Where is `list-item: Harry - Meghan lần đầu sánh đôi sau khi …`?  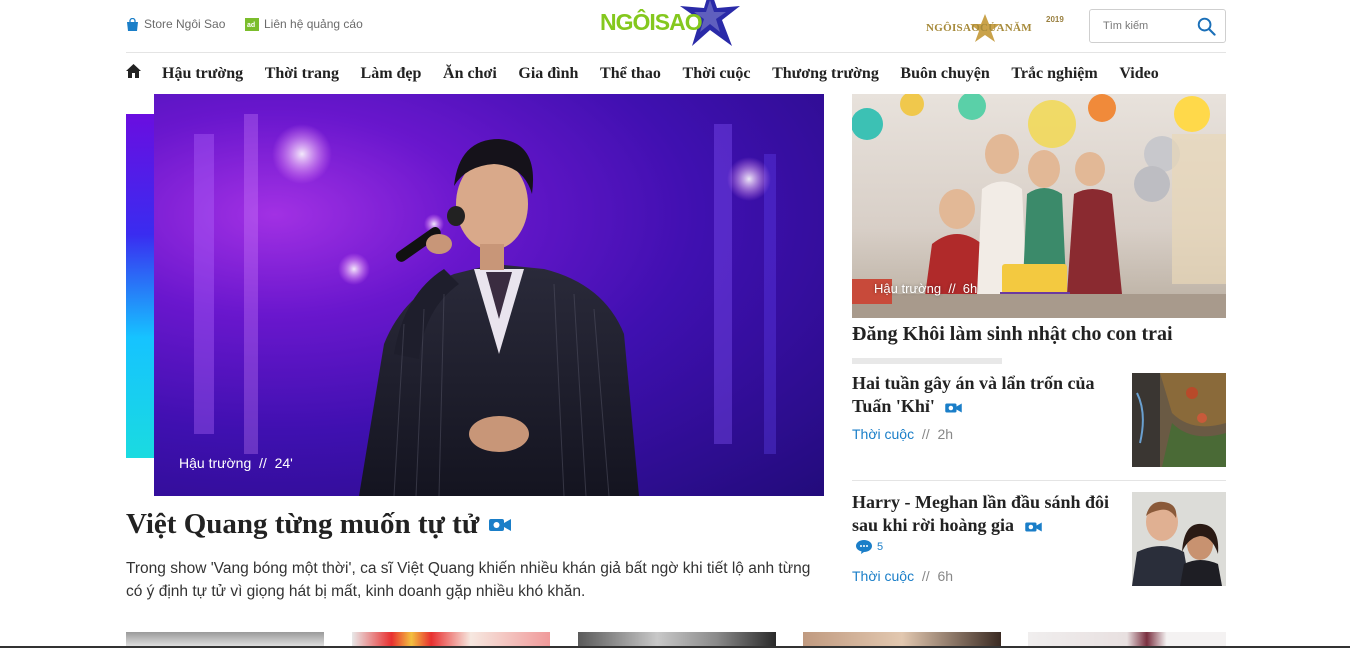
list-item: Harry - Meghan lần đầu sánh đôi sau khi … is located at coordinates (1039, 541).